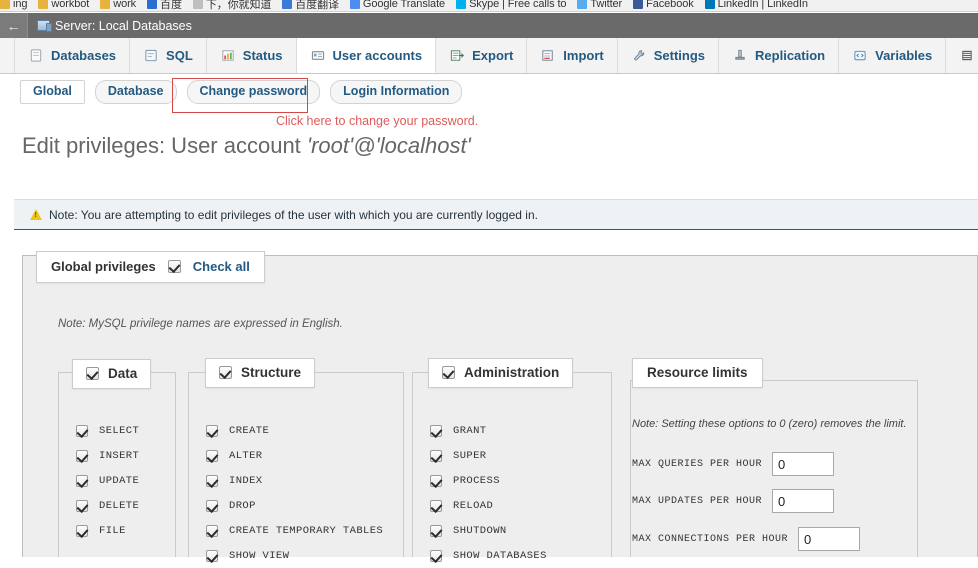  I want to click on privilege-row: SUPER, so click(488, 455).